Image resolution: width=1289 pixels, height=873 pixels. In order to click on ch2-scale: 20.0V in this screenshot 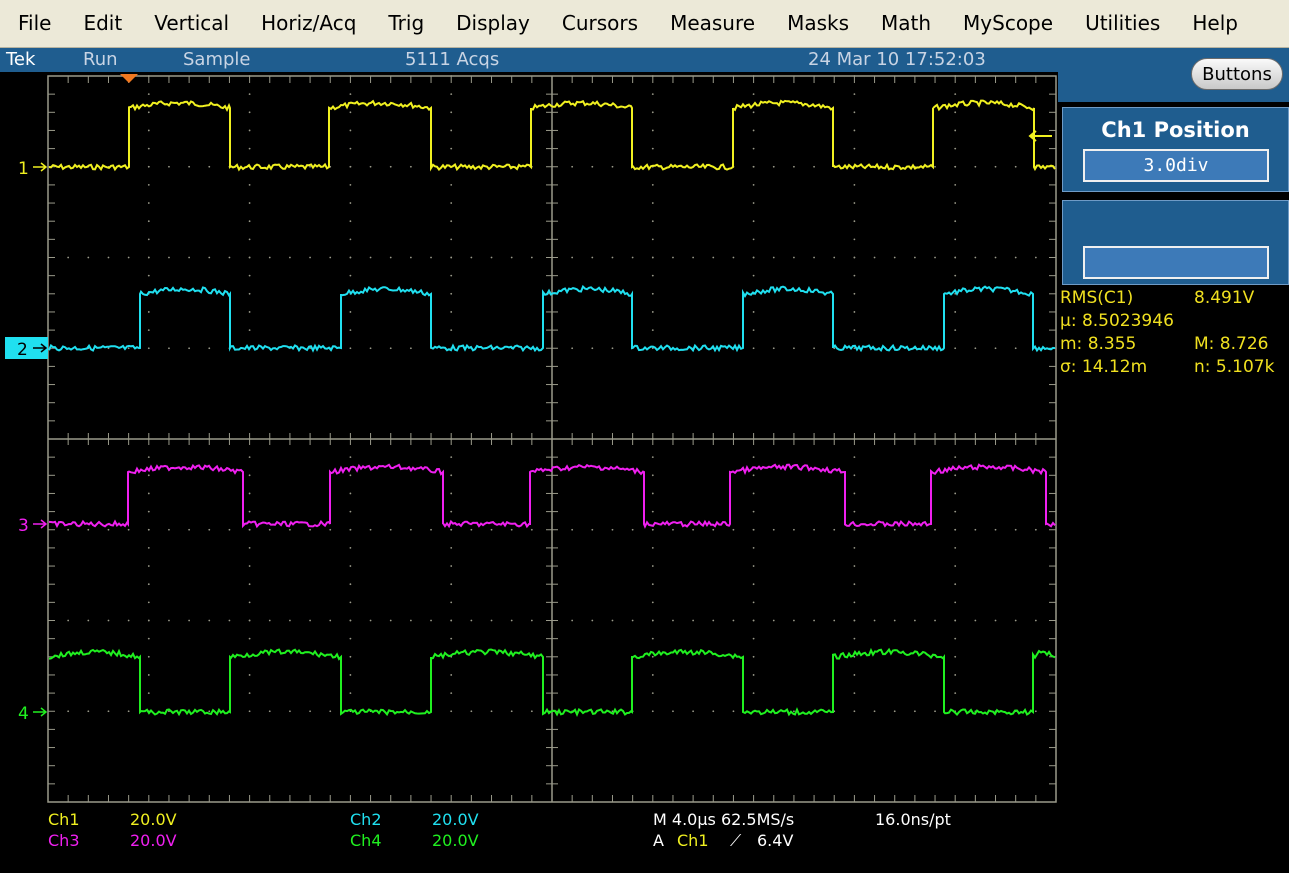, I will do `click(455, 819)`.